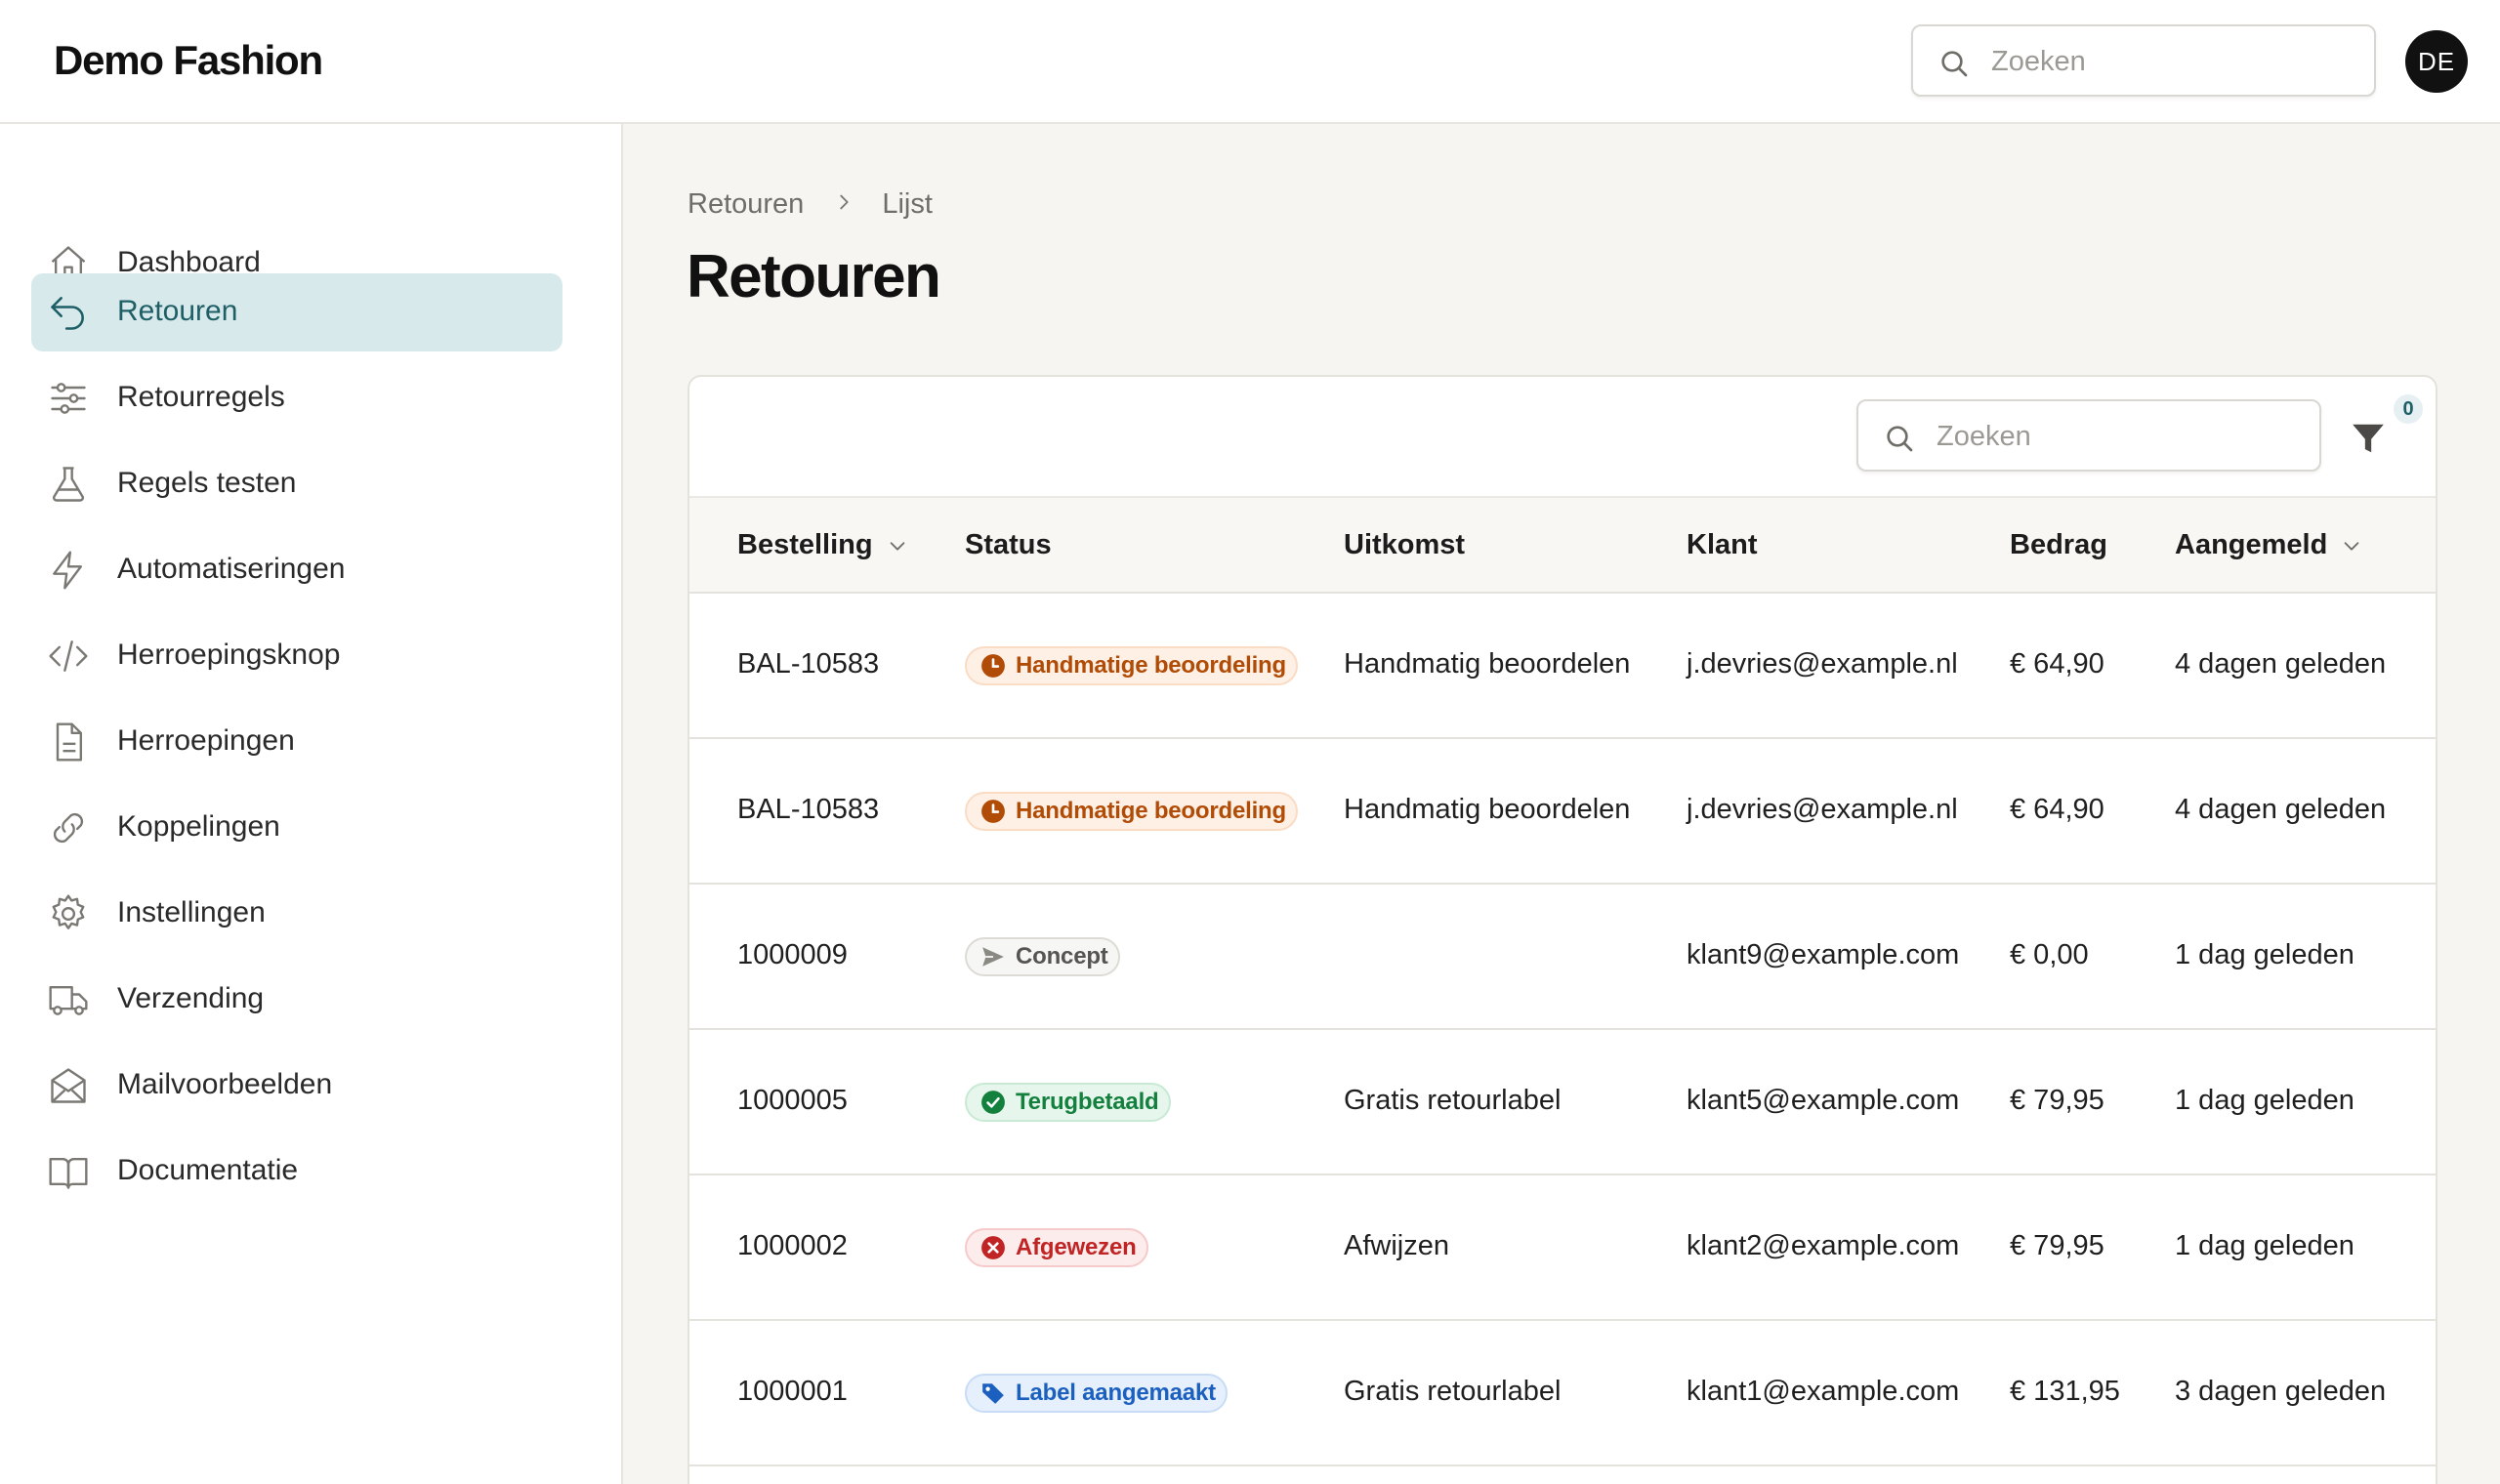 This screenshot has height=1484, width=2500. Describe the element at coordinates (296, 312) in the screenshot. I see `sidebar-item-retouren: Retouren` at that location.